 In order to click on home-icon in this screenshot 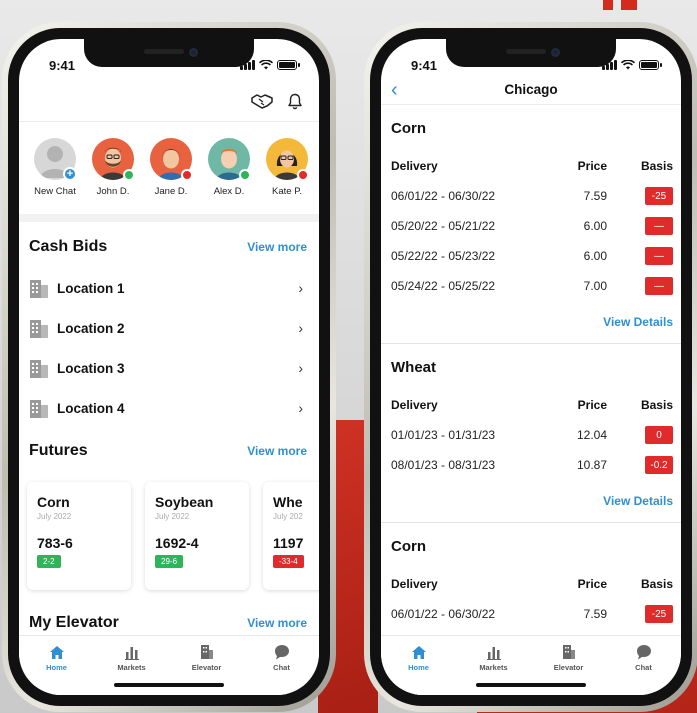, I will do `click(418, 652)`.